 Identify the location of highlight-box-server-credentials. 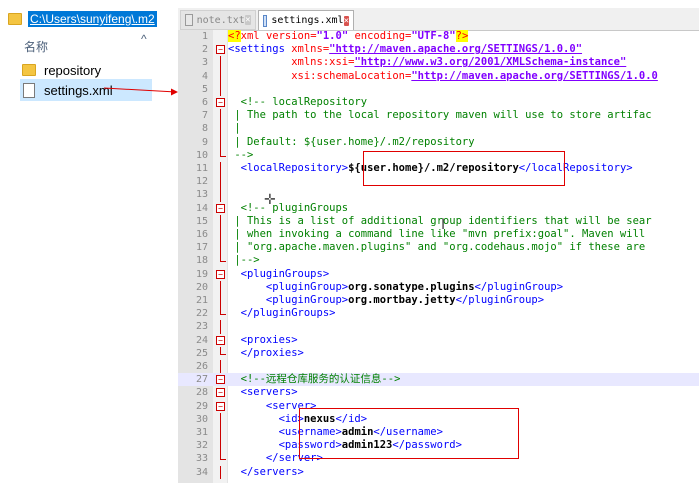
(409, 433).